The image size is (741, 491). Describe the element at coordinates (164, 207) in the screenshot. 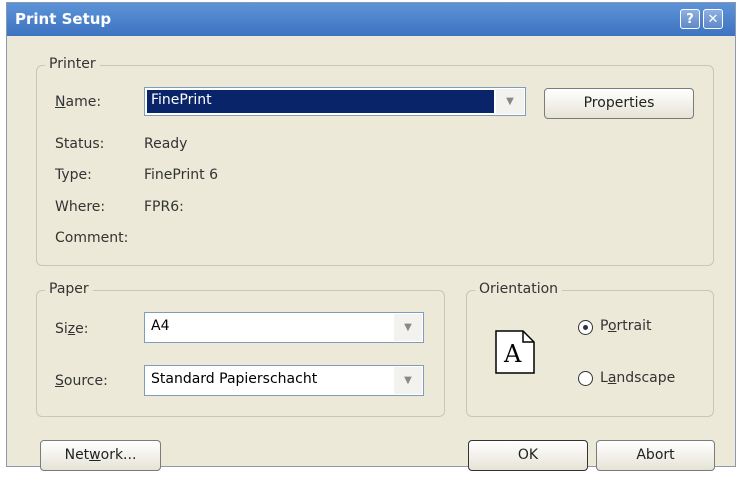

I see `where-value: FPR6:` at that location.